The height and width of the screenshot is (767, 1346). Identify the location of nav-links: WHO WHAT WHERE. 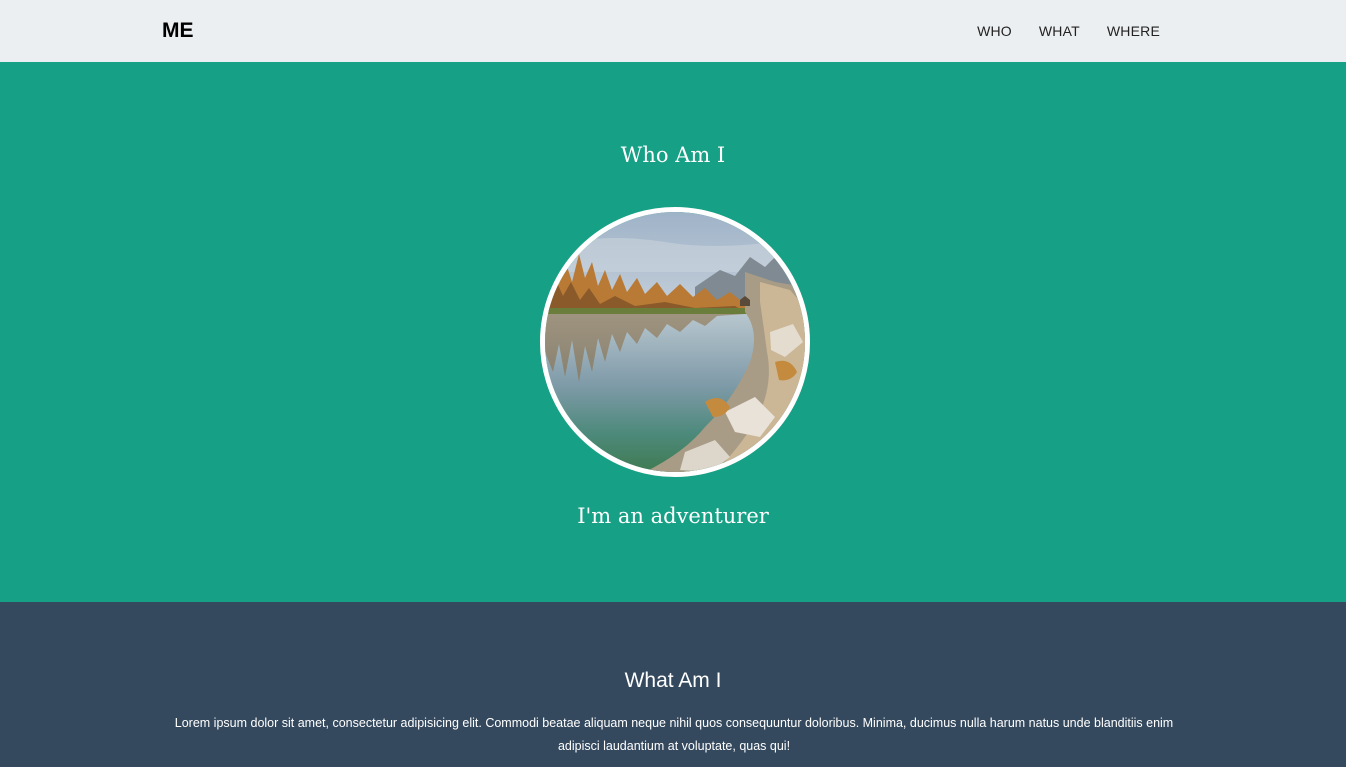
(1055, 31).